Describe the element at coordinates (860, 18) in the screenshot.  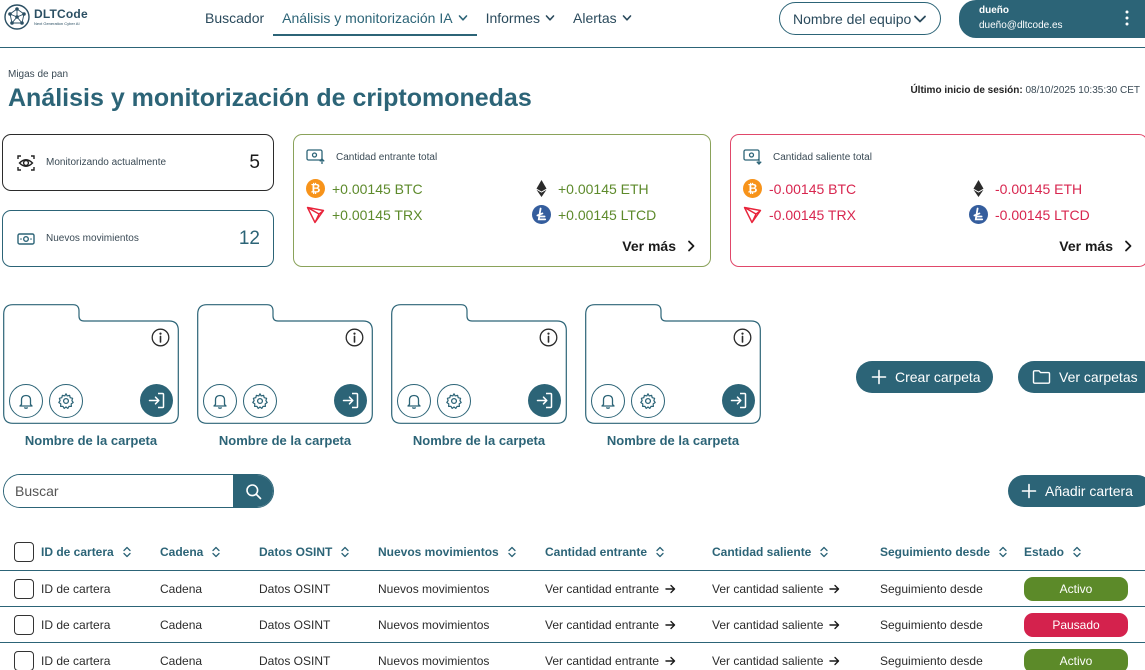
I see `team-select: Nombre del equipo` at that location.